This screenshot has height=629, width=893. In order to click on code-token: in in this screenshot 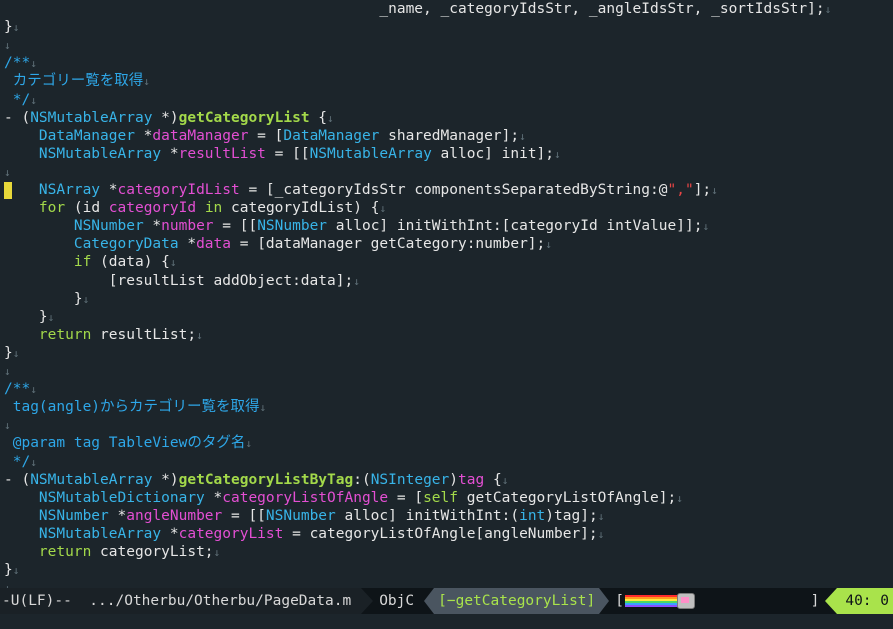, I will do `click(213, 208)`.